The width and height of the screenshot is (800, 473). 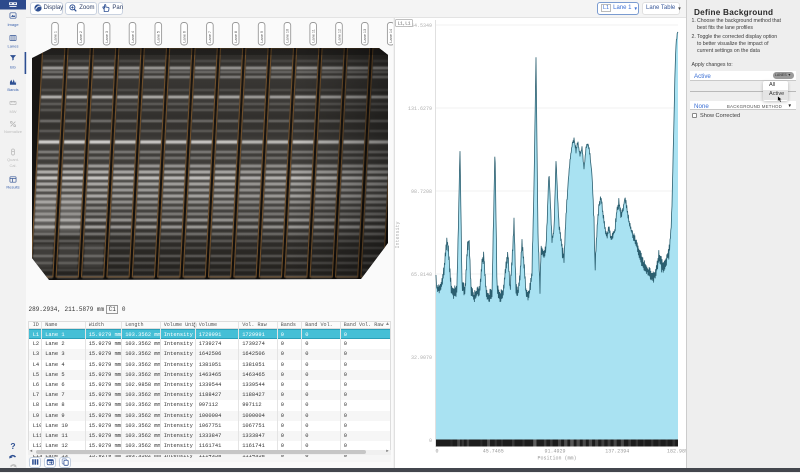 I want to click on svg-text: L1,L1, so click(x=404, y=24).